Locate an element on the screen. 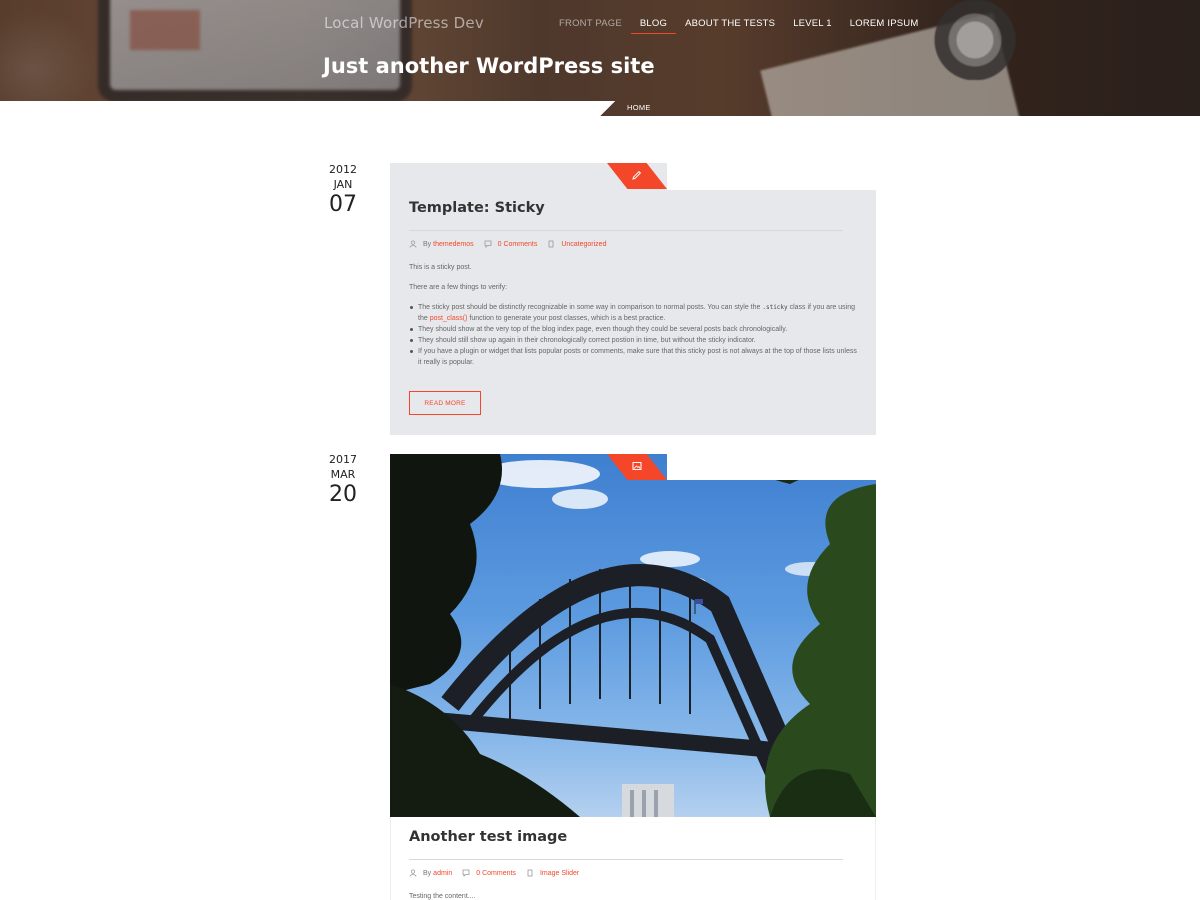  nav-item-about-the-tests: ABOUT THE TESTS is located at coordinates (730, 26).